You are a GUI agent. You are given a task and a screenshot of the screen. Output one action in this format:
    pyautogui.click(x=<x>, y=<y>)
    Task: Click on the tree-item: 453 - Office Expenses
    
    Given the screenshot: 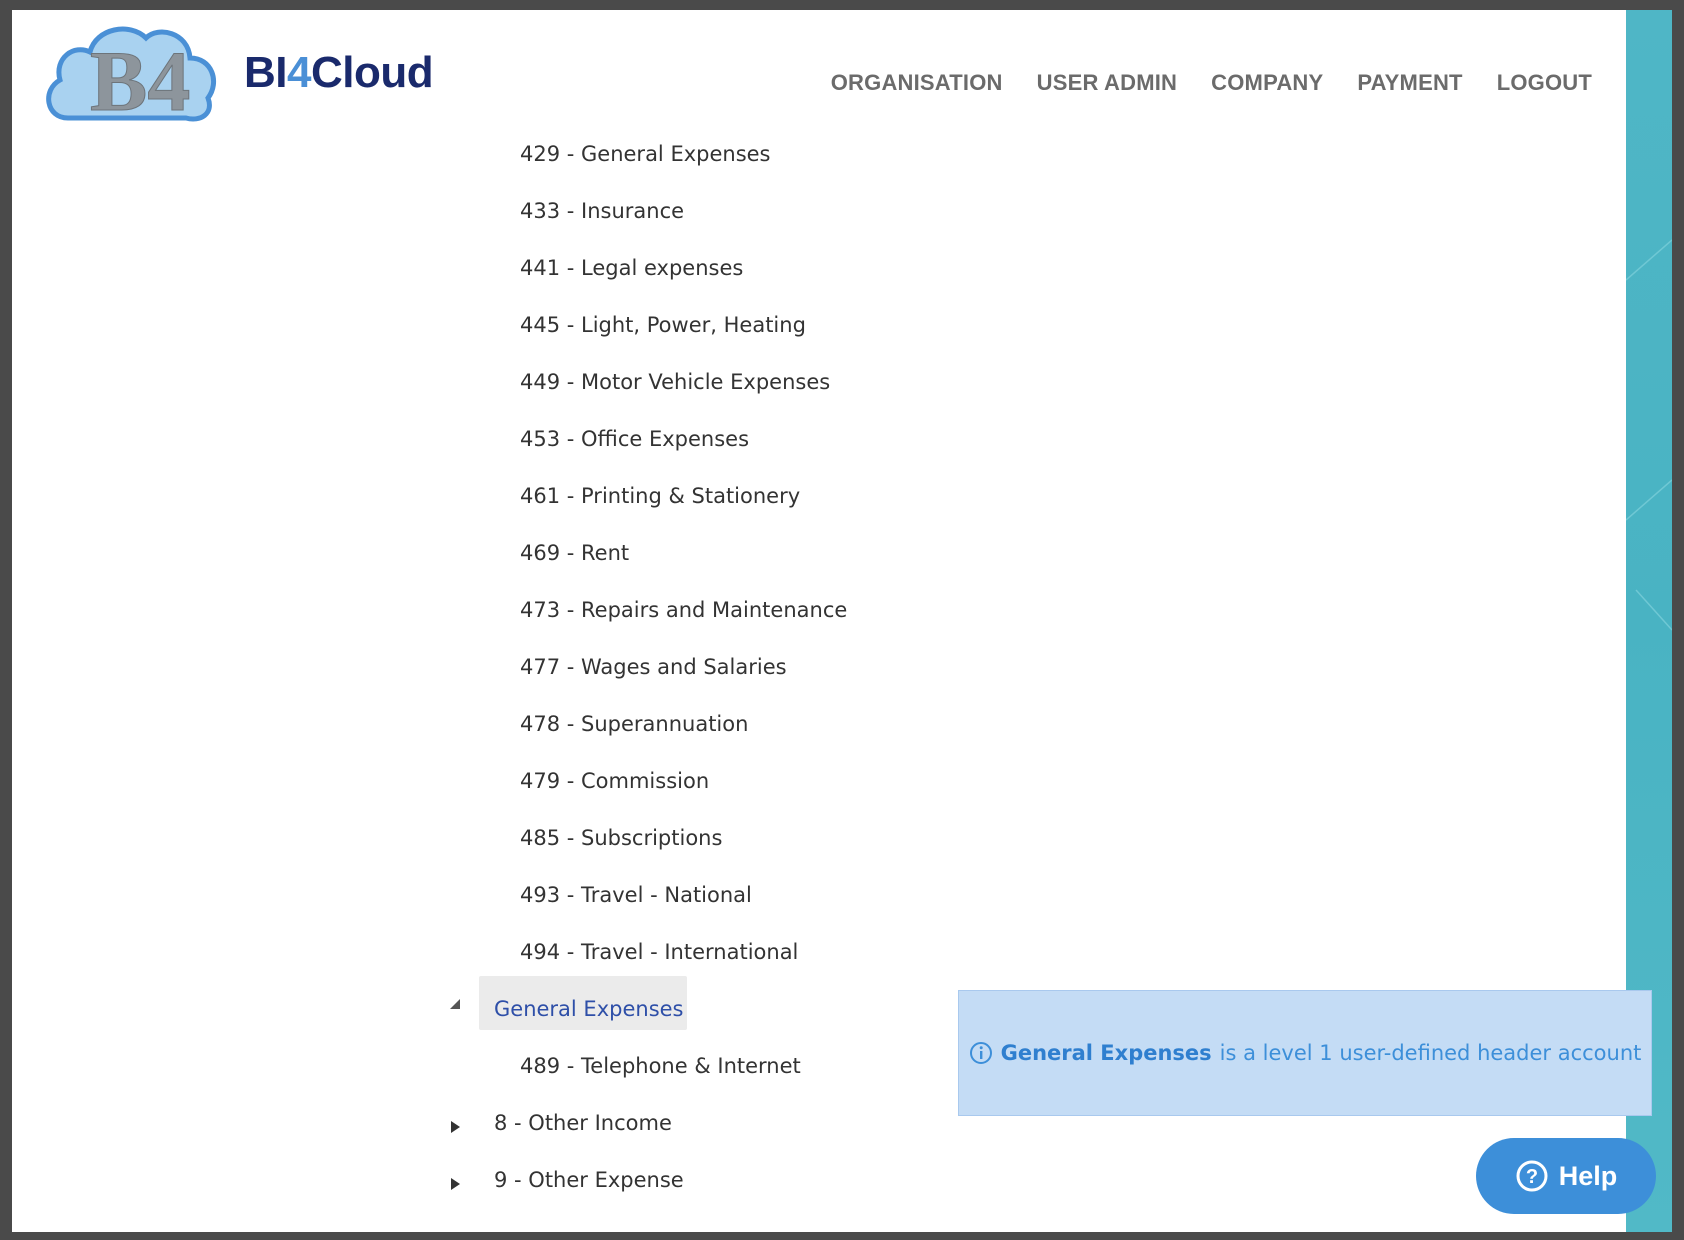 What is the action you would take?
    pyautogui.click(x=634, y=439)
    